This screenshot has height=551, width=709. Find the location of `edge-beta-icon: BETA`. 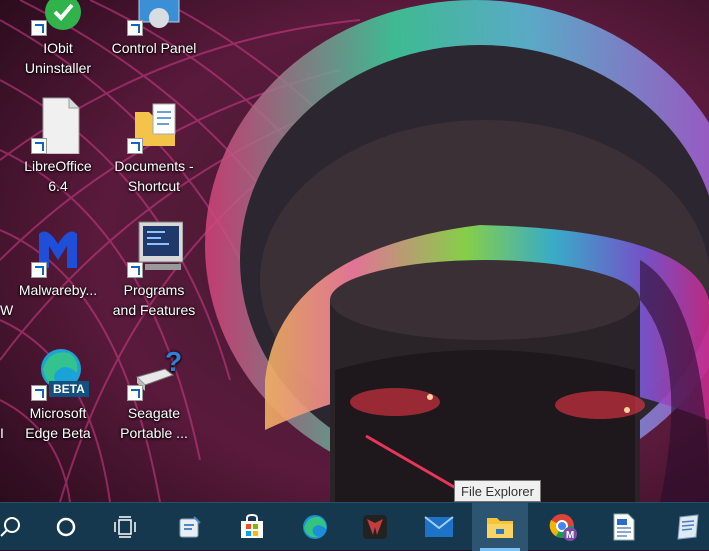

edge-beta-icon: BETA is located at coordinates (59, 372).